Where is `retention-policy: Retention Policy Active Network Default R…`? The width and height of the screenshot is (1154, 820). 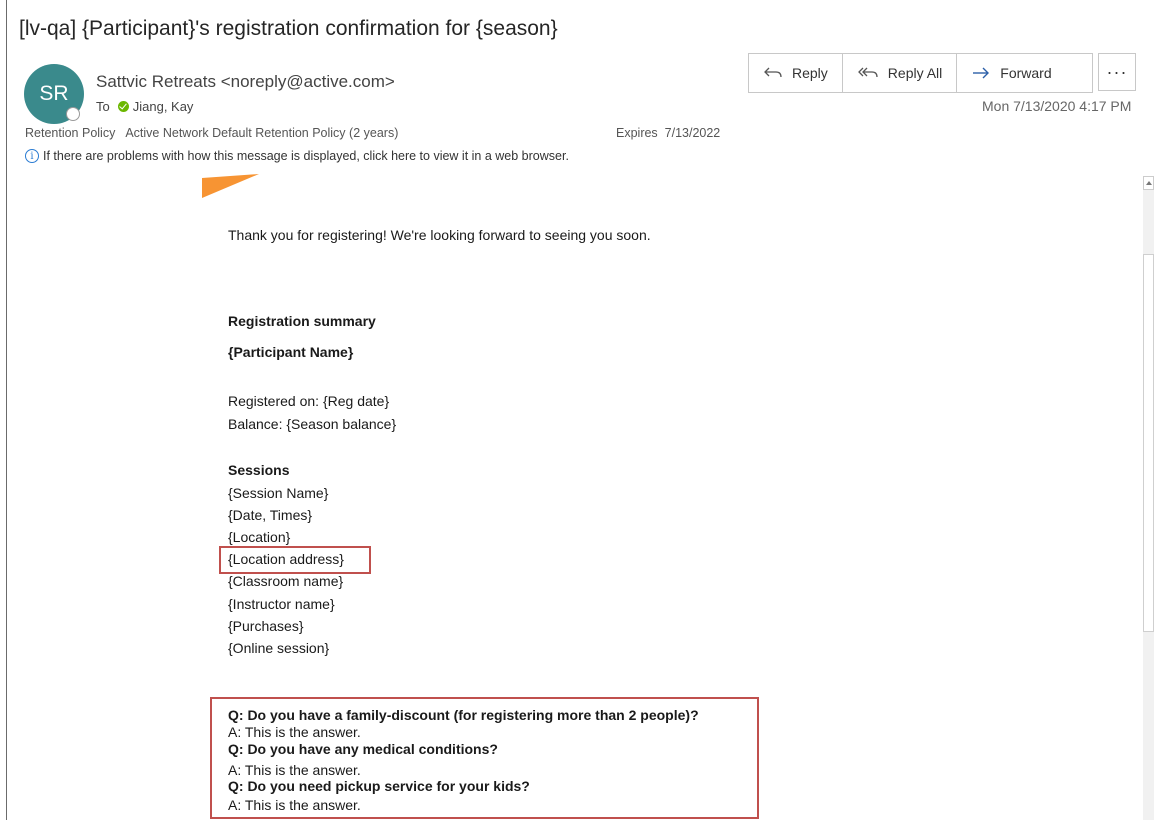 retention-policy: Retention Policy Active Network Default R… is located at coordinates (211, 133).